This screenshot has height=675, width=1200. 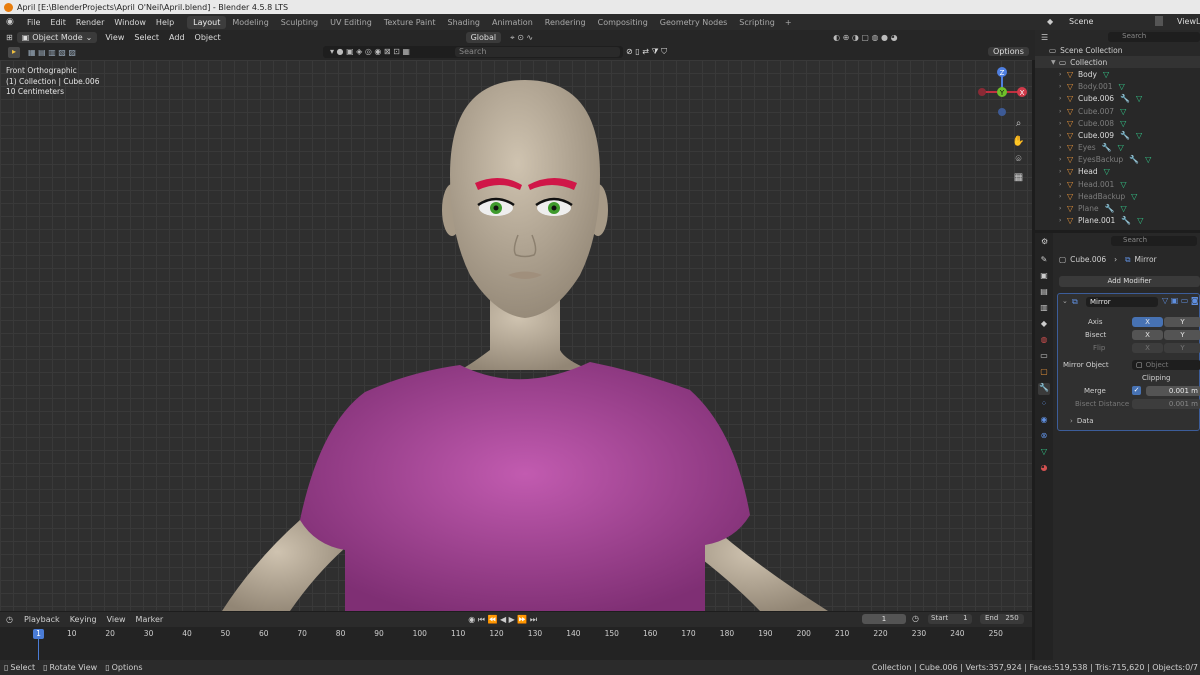 What do you see at coordinates (1044, 241) in the screenshot?
I see `properties-editor-icon: ⚙` at bounding box center [1044, 241].